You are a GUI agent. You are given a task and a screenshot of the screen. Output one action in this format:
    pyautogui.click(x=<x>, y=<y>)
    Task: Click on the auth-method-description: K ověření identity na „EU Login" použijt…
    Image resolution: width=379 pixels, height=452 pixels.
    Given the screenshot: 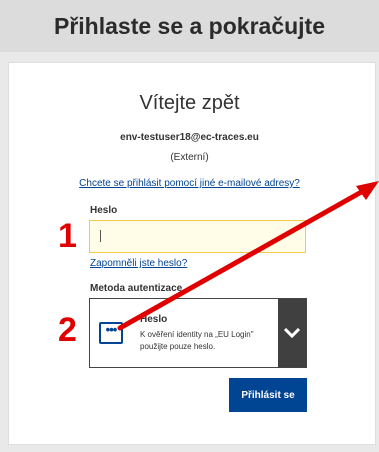 What is the action you would take?
    pyautogui.click(x=197, y=340)
    